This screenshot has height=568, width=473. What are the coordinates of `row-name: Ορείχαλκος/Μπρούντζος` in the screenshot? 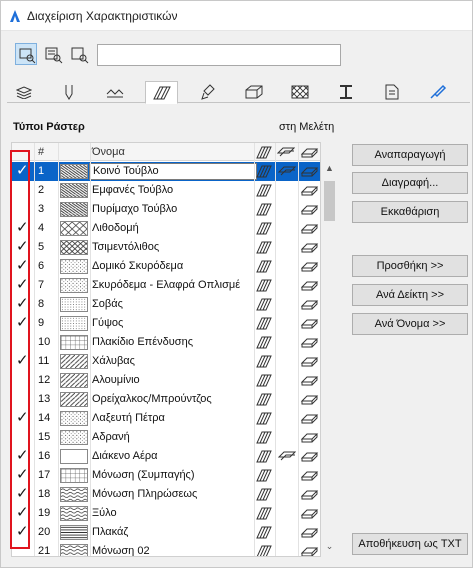 It's located at (152, 399).